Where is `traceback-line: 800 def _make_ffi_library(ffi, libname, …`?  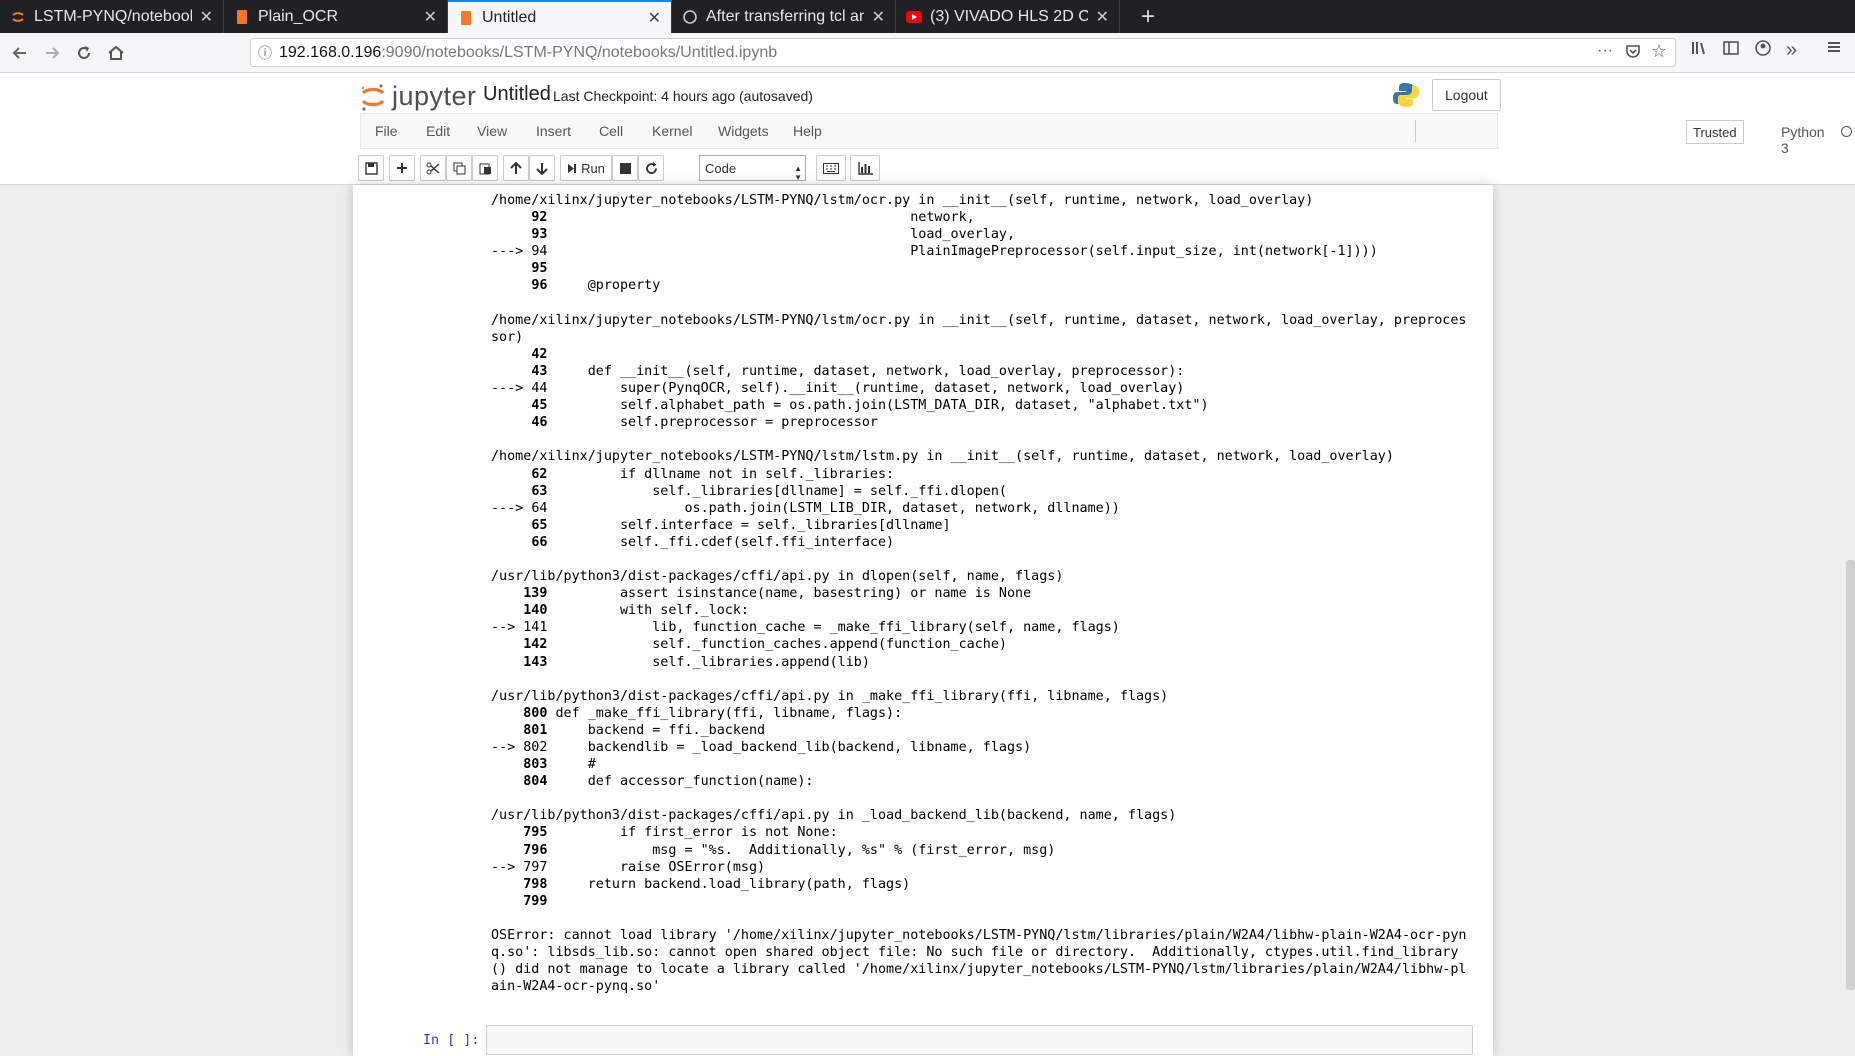 traceback-line: 800 def _make_ffi_library(ffi, libname, … is located at coordinates (713, 713).